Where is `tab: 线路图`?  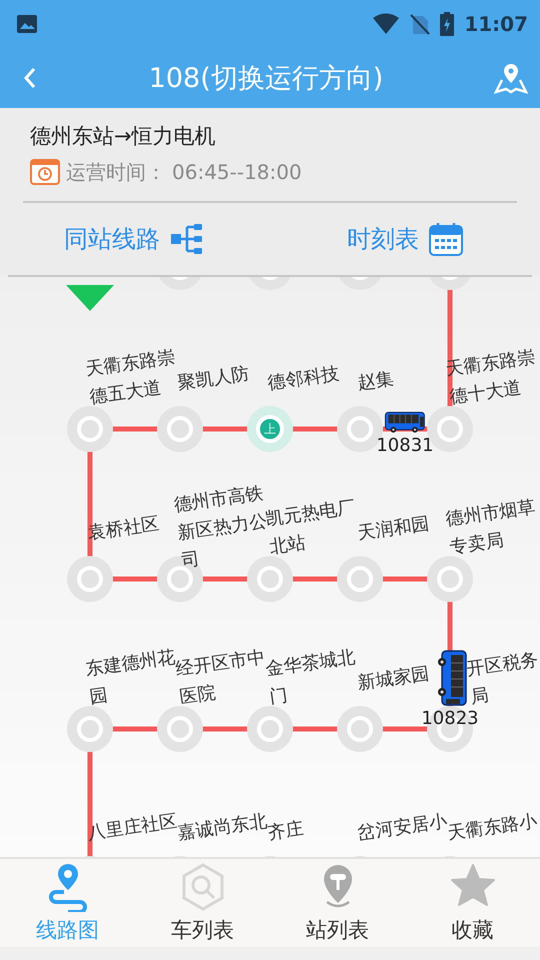
tab: 线路图 is located at coordinates (67, 903).